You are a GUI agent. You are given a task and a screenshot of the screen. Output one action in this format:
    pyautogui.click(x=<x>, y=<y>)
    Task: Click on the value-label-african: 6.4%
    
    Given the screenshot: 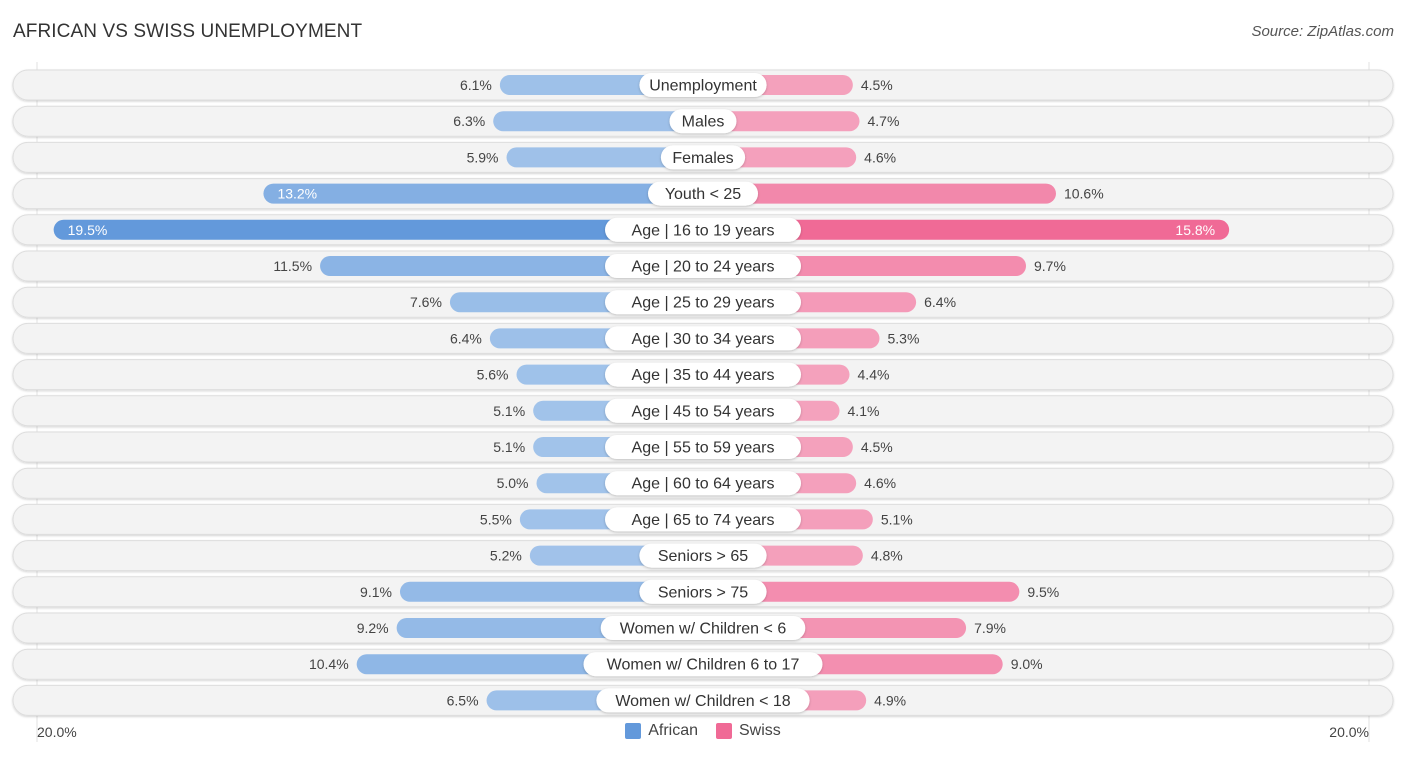 What is the action you would take?
    pyautogui.click(x=466, y=338)
    